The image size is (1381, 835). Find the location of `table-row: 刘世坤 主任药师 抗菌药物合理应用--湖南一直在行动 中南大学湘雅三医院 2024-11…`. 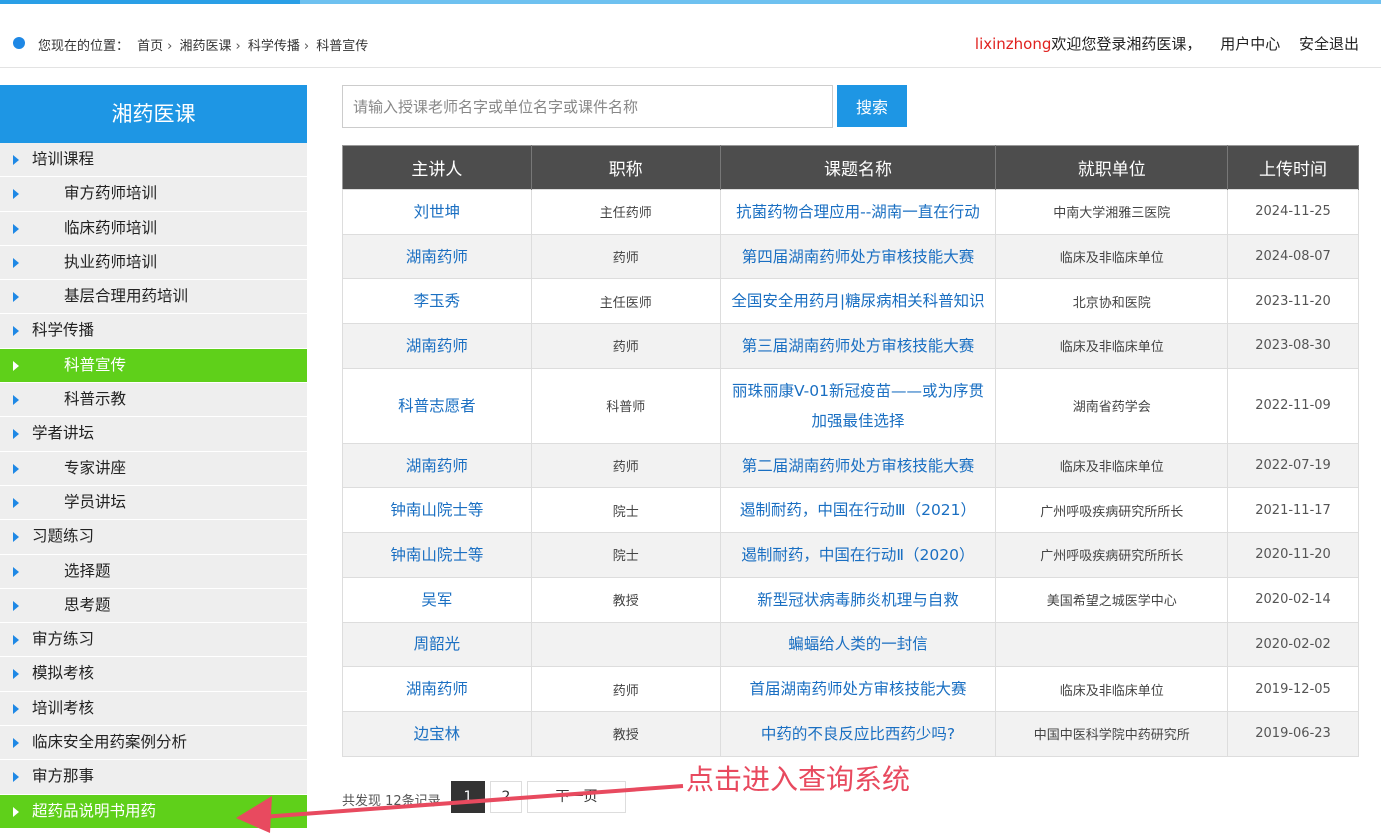

table-row: 刘世坤 主任药师 抗菌药物合理应用--湖南一直在行动 中南大学湘雅三医院 2024-11… is located at coordinates (850, 212).